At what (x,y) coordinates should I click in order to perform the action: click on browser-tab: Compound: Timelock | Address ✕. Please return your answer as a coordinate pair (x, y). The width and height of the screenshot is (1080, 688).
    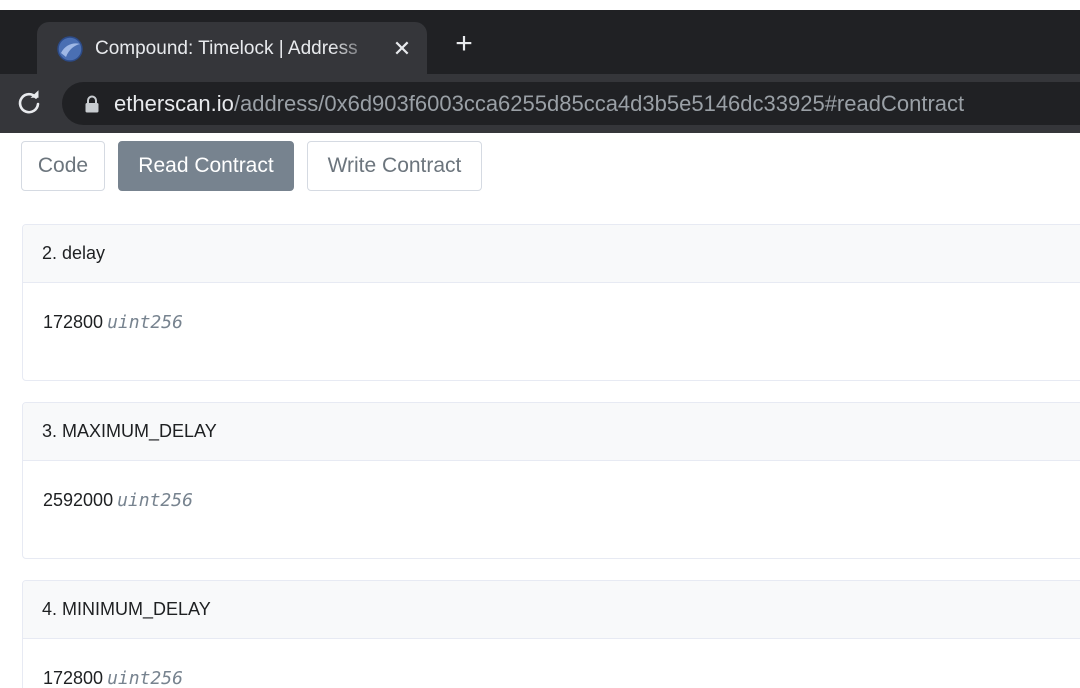
    Looking at the image, I should click on (232, 48).